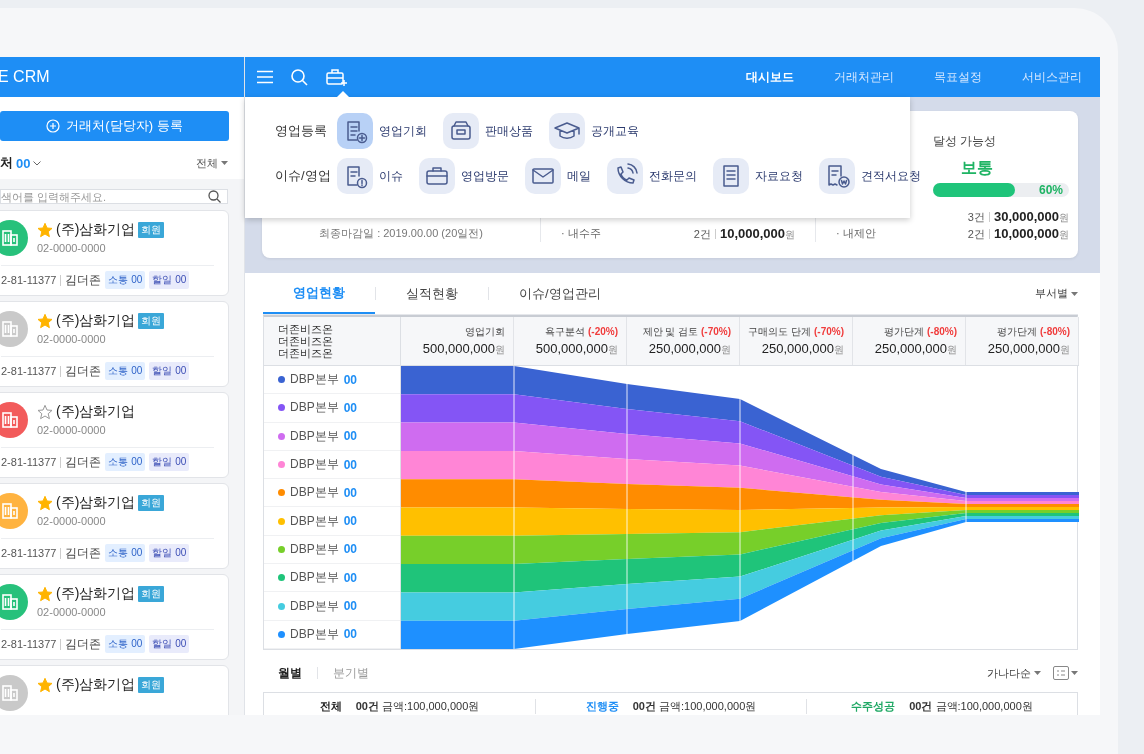 This screenshot has width=1144, height=754. I want to click on sort-dropdown: 가나다순, so click(1014, 673).